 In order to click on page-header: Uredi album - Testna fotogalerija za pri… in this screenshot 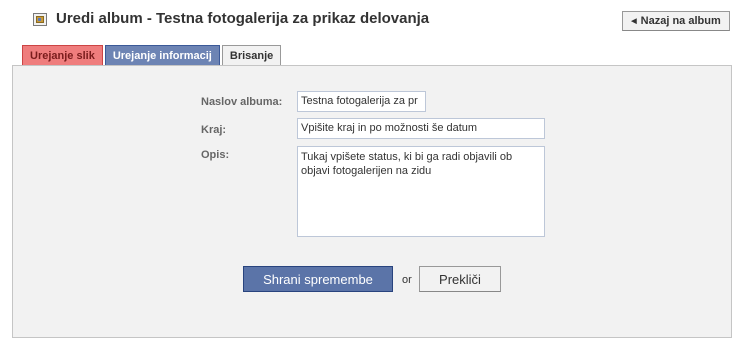, I will do `click(370, 20)`.